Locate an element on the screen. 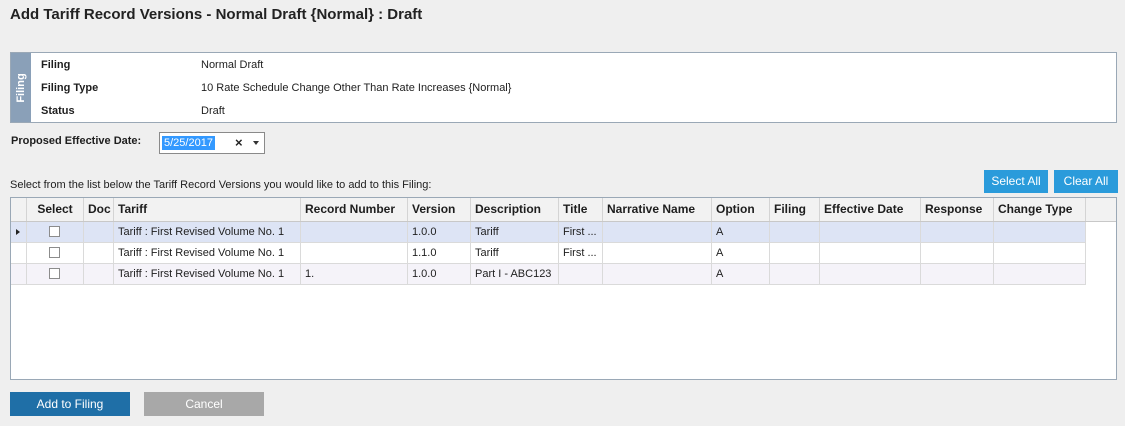  header-indicator is located at coordinates (19, 209).